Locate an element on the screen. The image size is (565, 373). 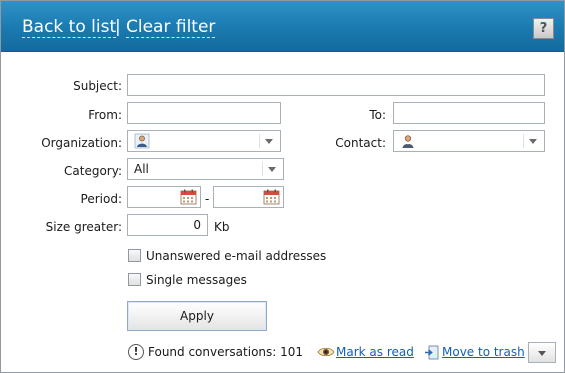
move-to-trash-icon is located at coordinates (432, 352).